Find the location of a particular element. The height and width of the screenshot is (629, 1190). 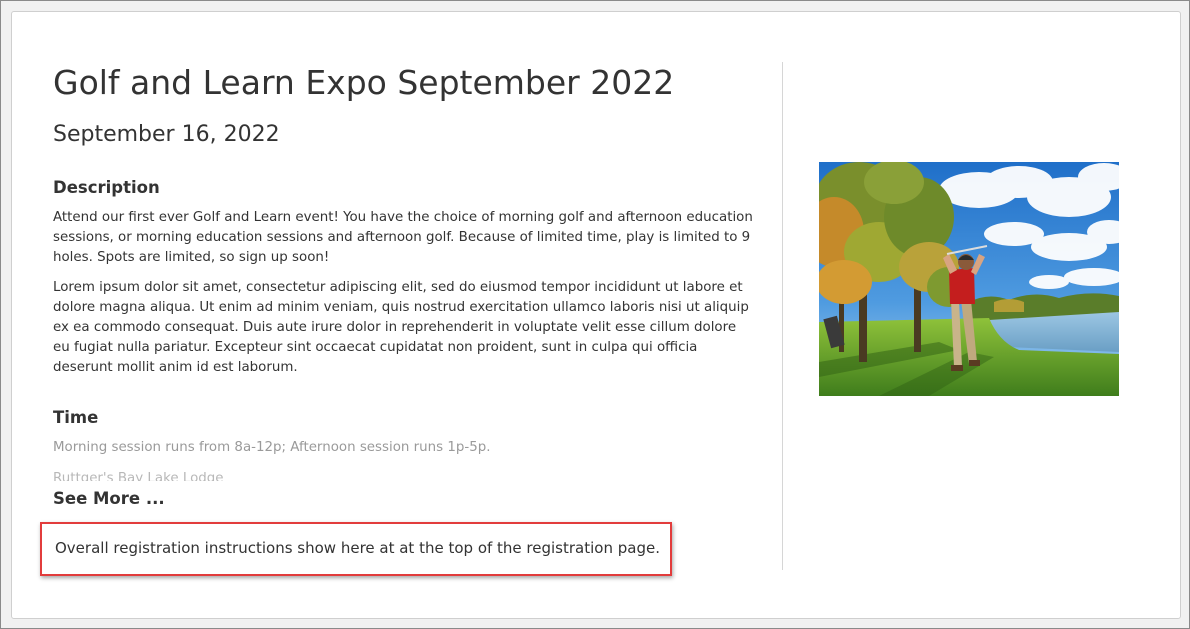

golfer-photo is located at coordinates (969, 279).